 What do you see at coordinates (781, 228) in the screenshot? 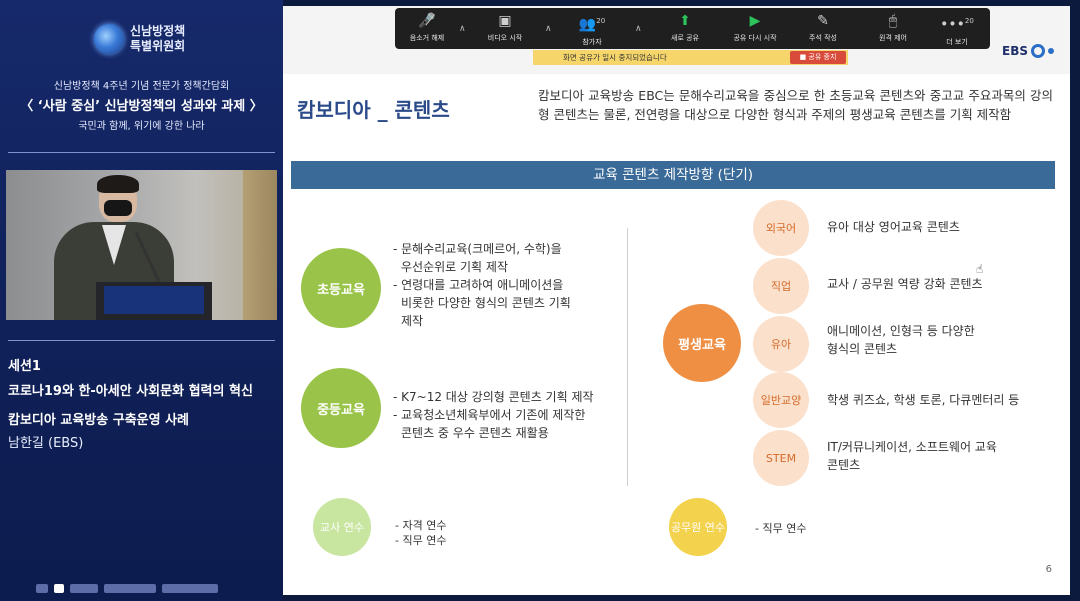
I see `tag-foreign-language: 외국어` at bounding box center [781, 228].